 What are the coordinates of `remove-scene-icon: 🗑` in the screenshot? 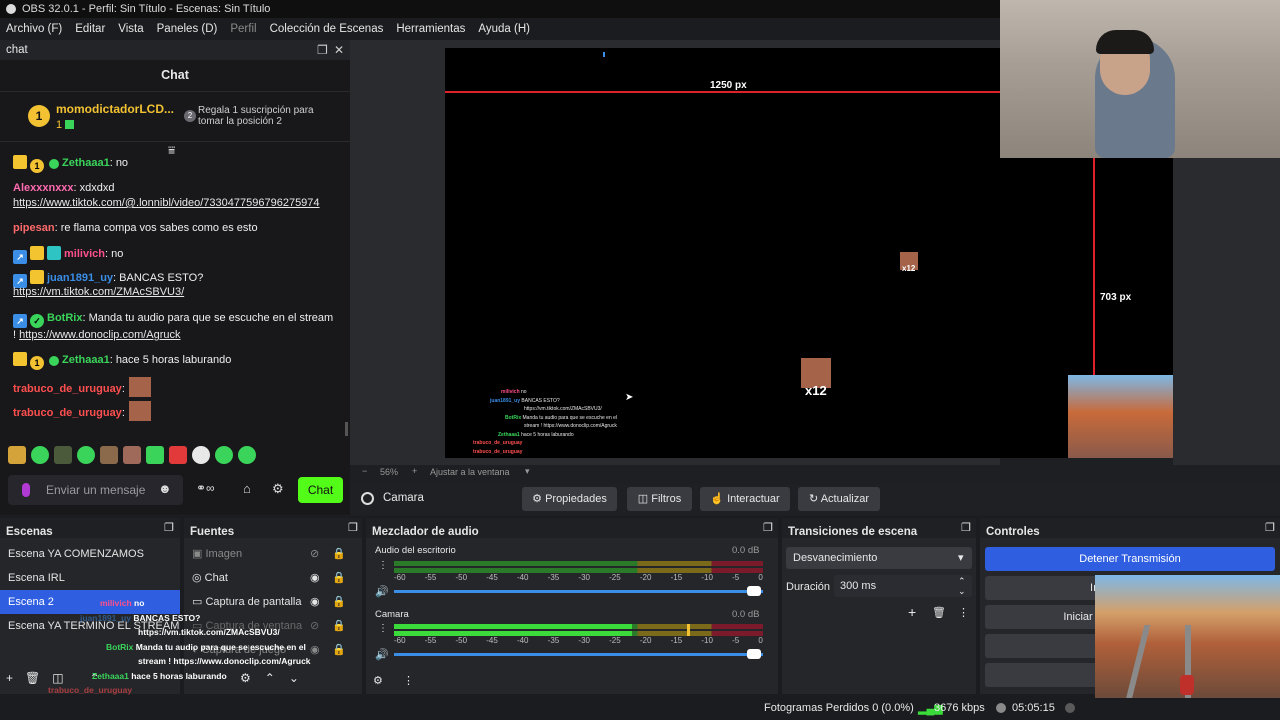 It's located at (32, 678).